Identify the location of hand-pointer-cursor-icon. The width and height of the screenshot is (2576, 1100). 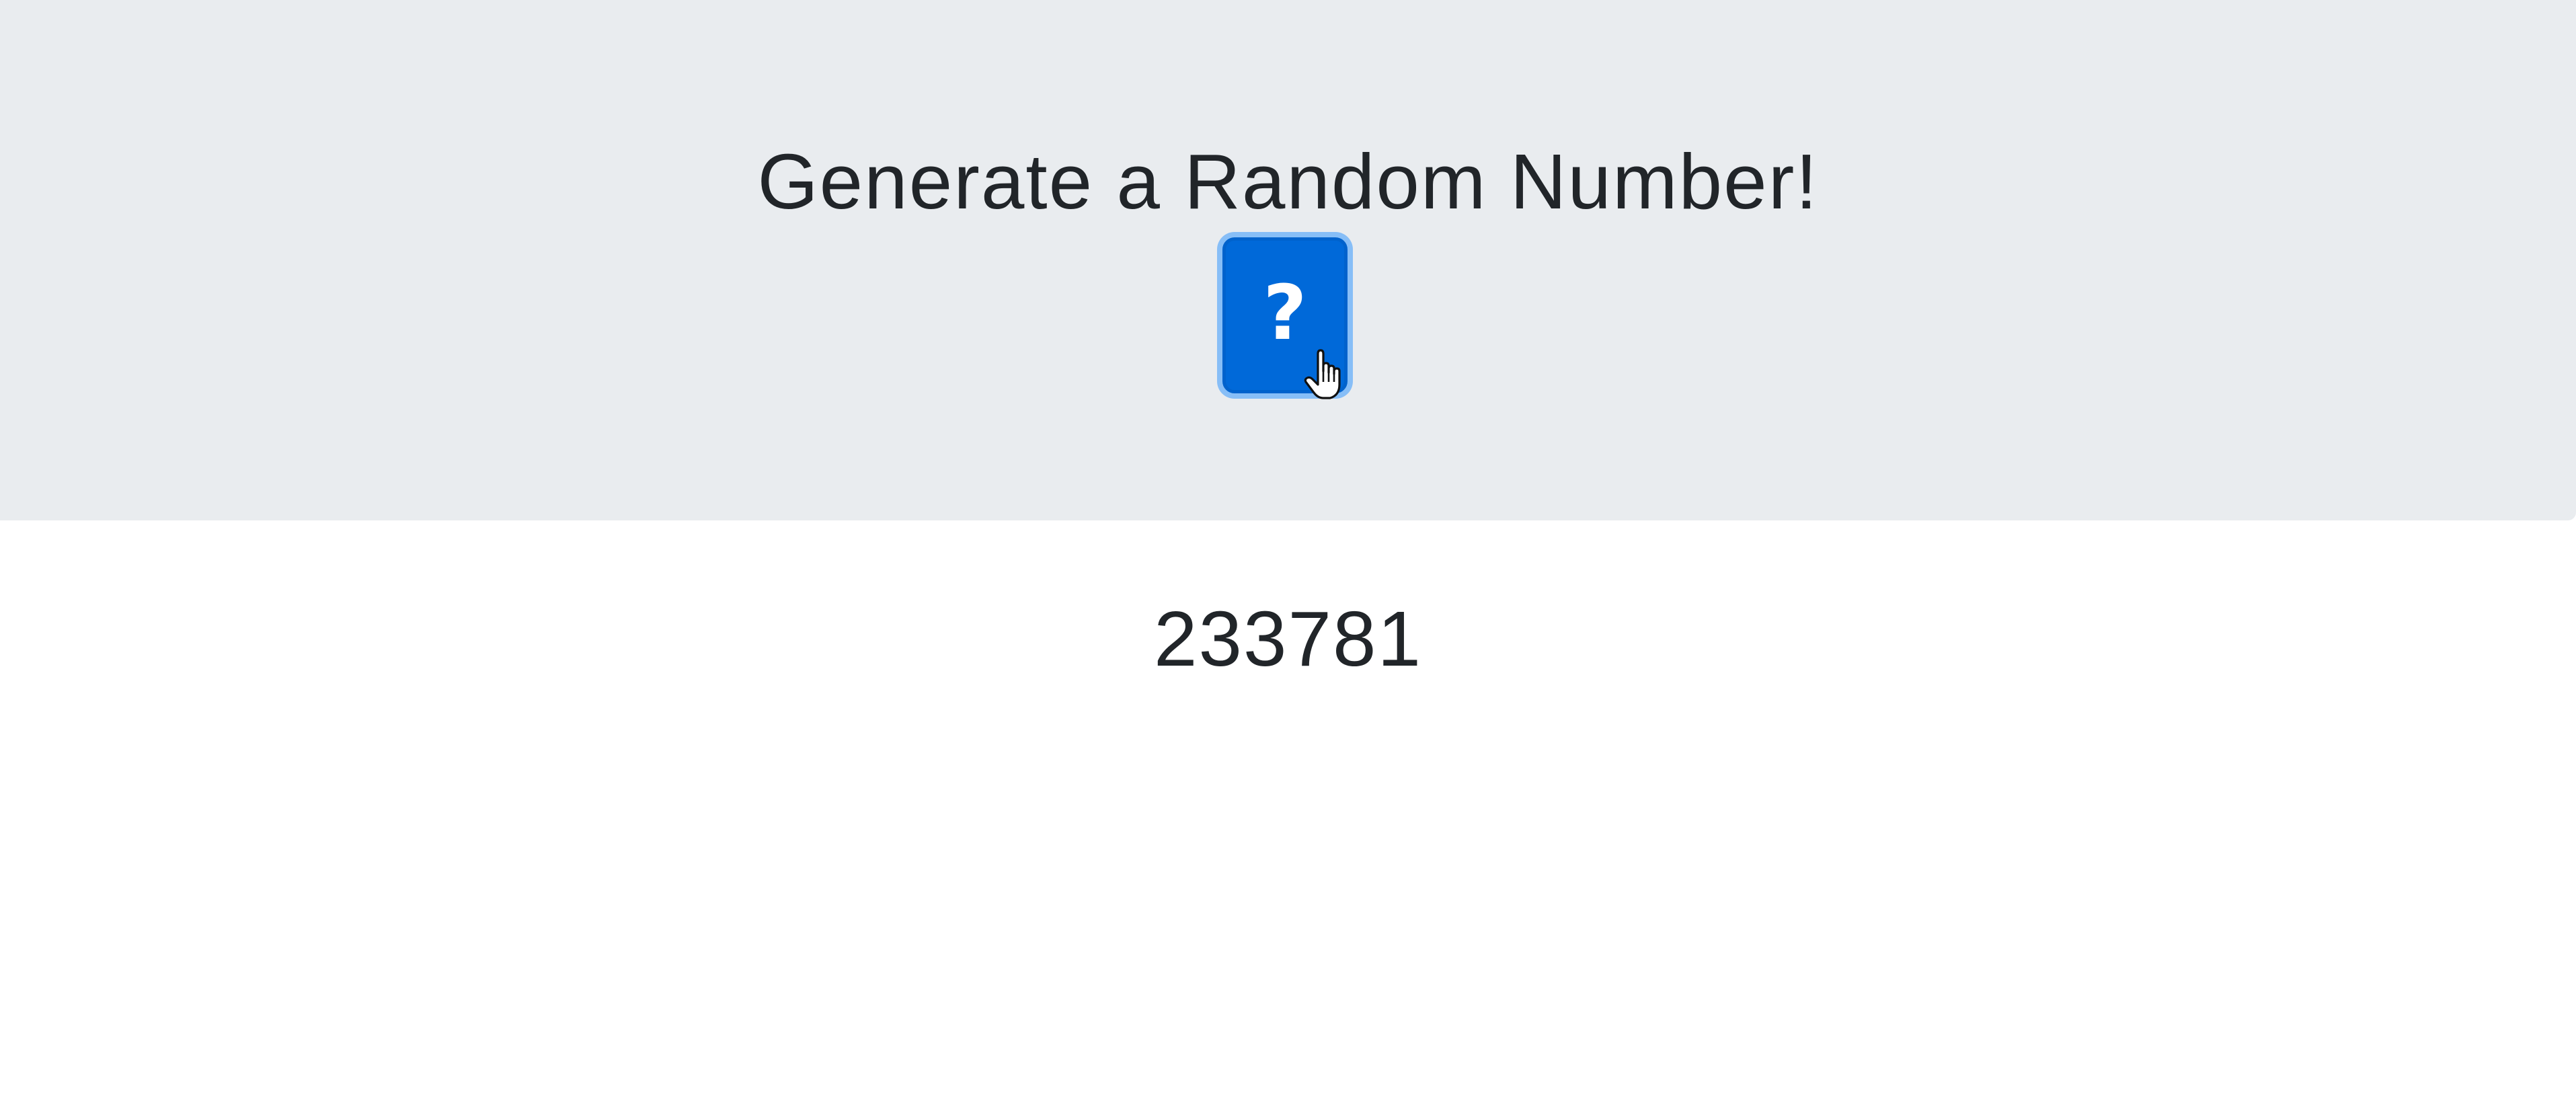
(1322, 374).